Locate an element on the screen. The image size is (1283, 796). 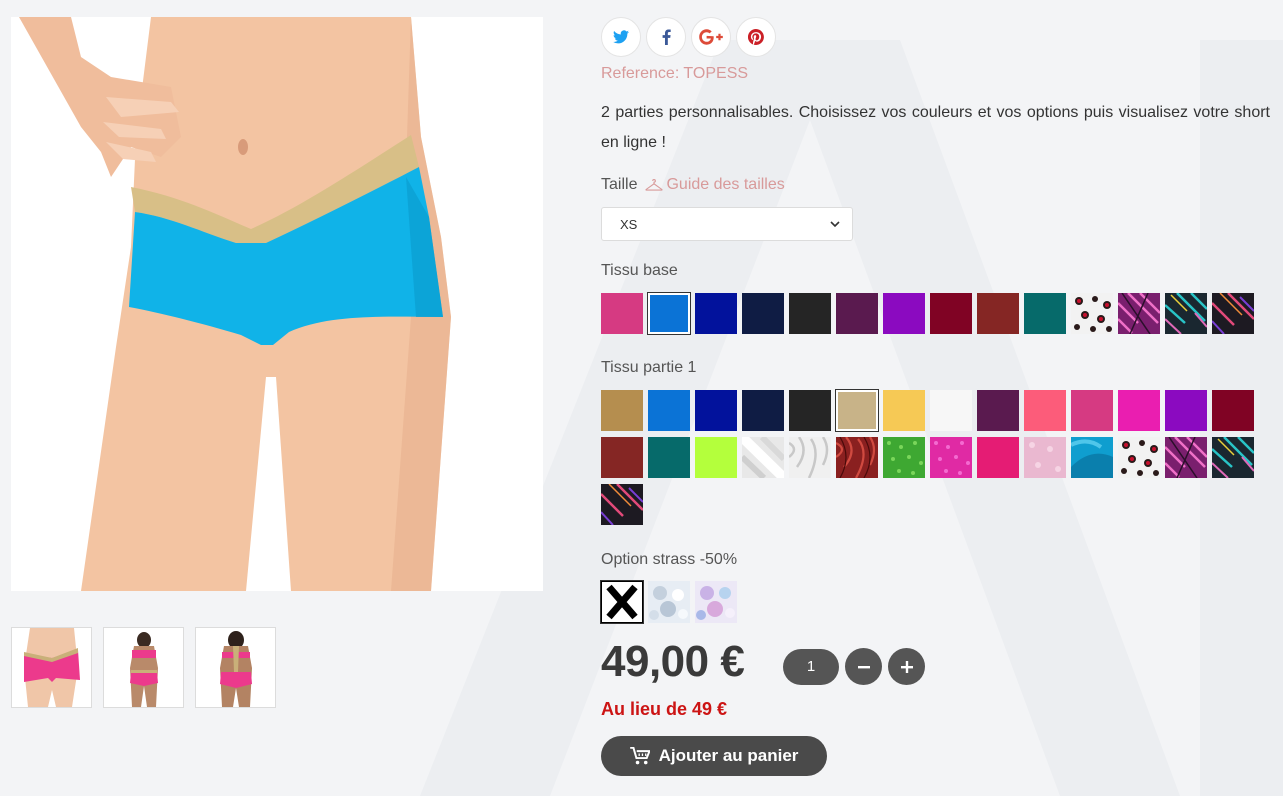
size-guide-label: Guide des tailles is located at coordinates (725, 184).